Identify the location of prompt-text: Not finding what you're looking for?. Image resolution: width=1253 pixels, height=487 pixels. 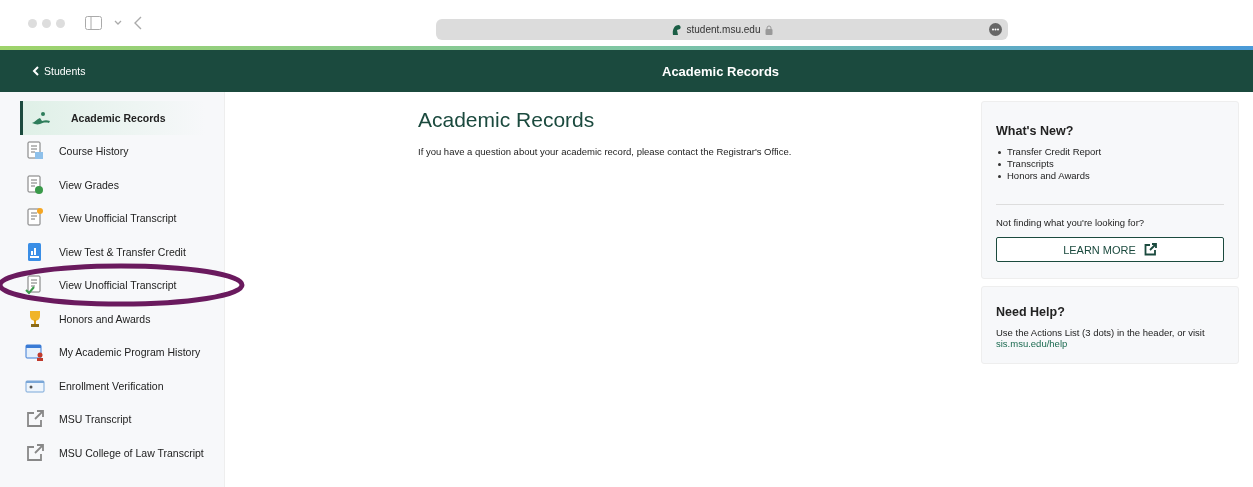
(1071, 222).